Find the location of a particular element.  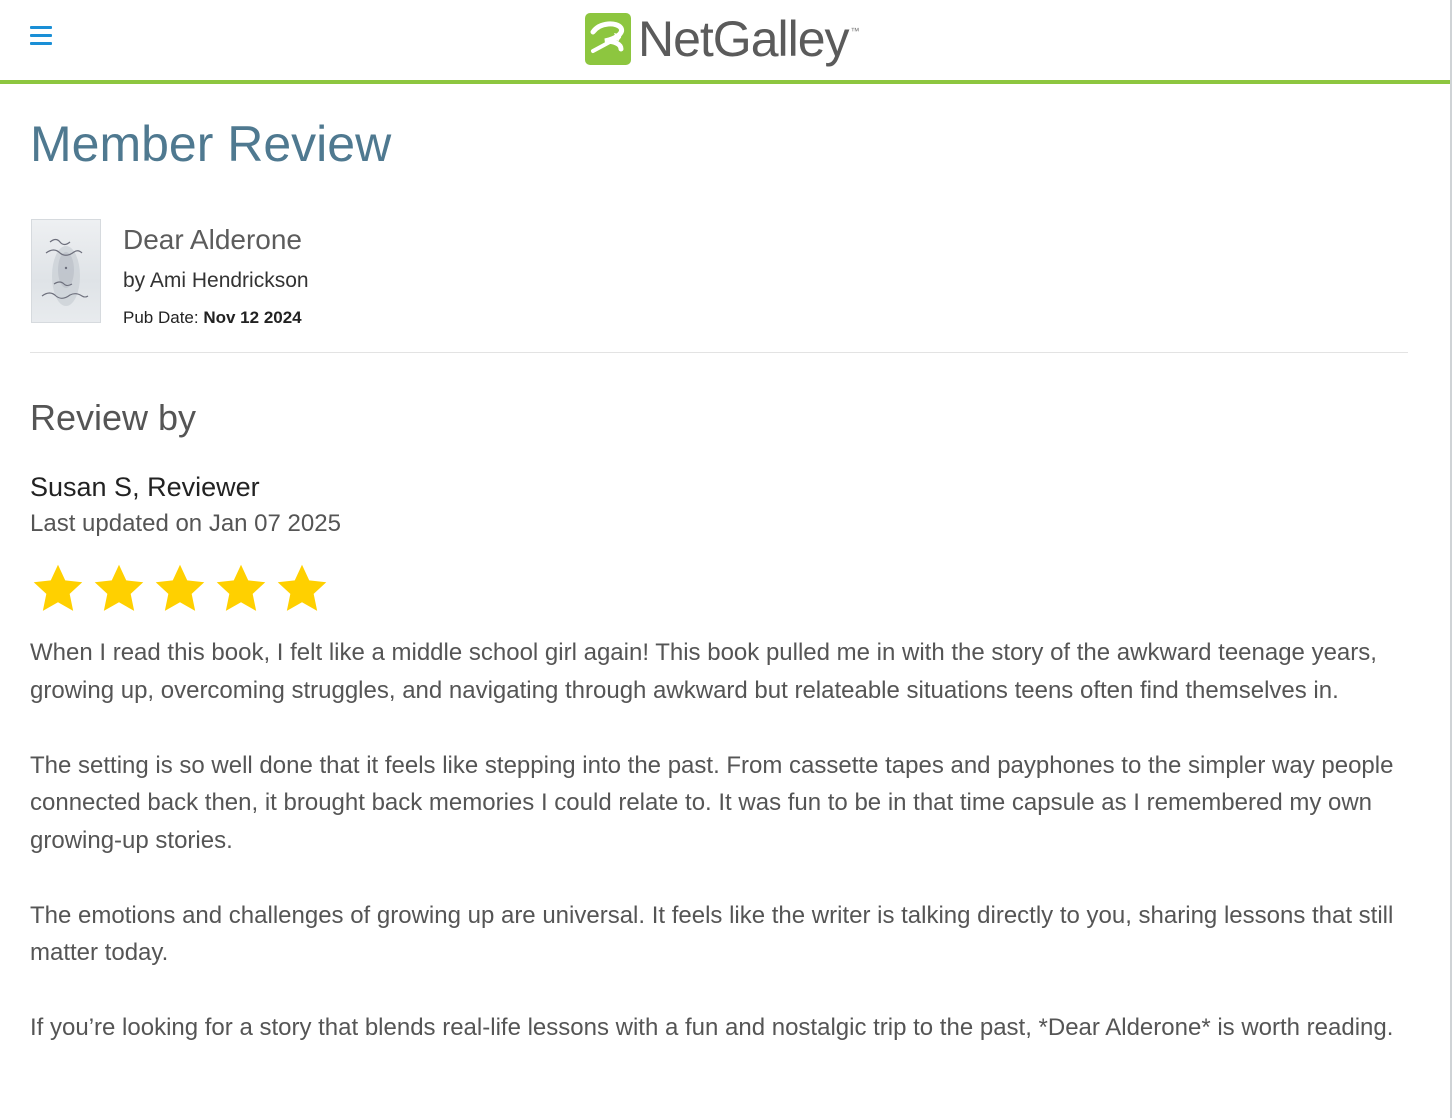

star-rating is located at coordinates (182, 589).